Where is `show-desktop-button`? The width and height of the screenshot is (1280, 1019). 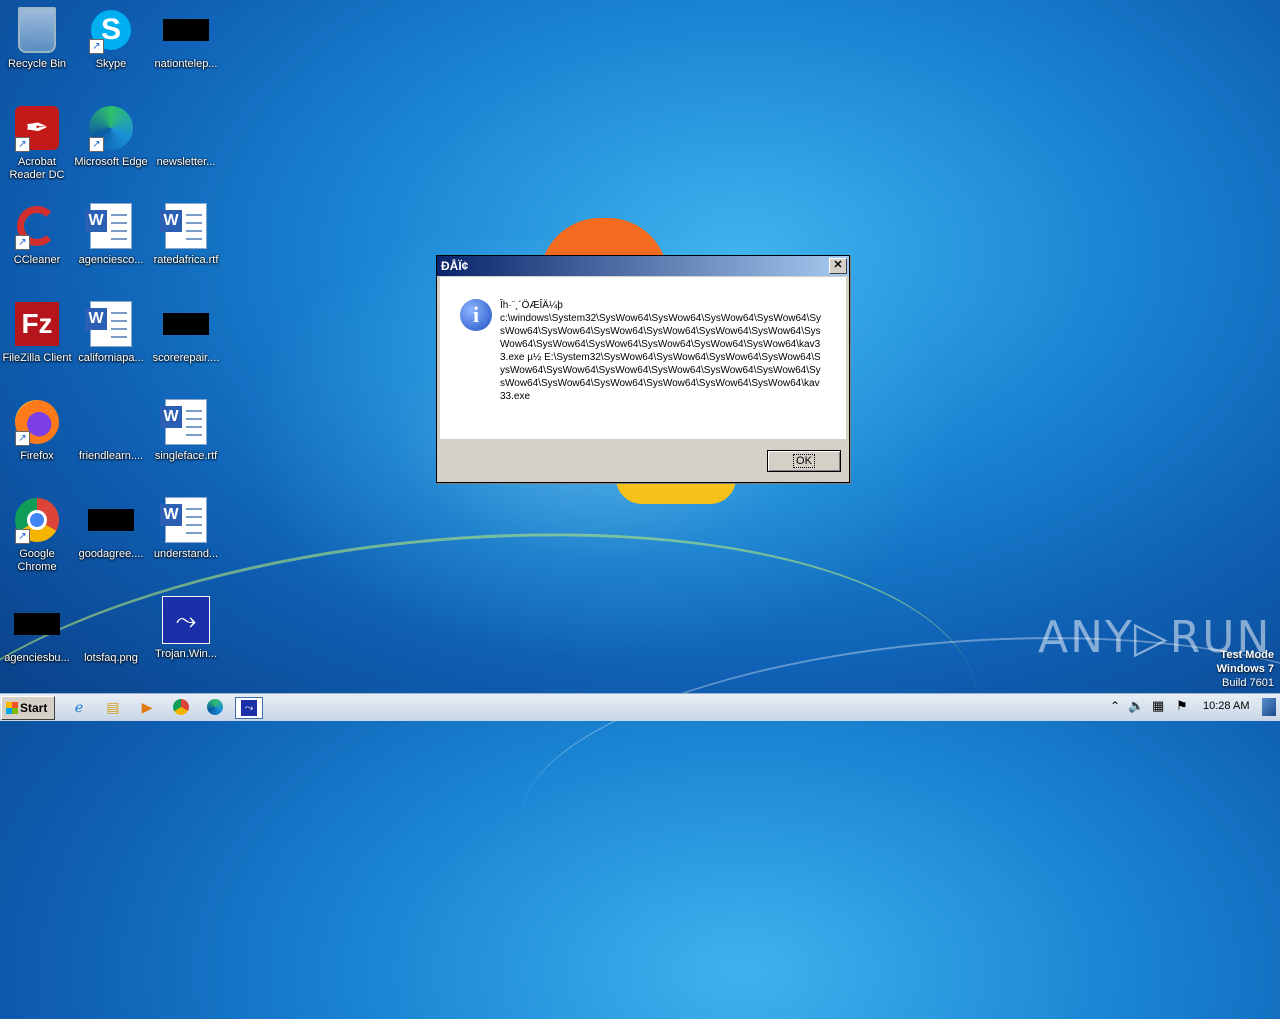
show-desktop-button is located at coordinates (1269, 707).